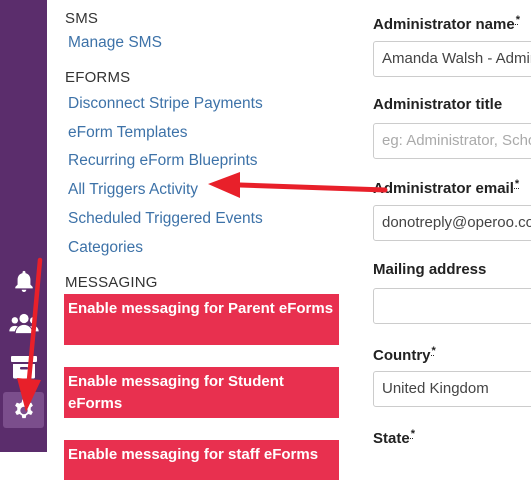  I want to click on arrow-to-gear, so click(30, 334).